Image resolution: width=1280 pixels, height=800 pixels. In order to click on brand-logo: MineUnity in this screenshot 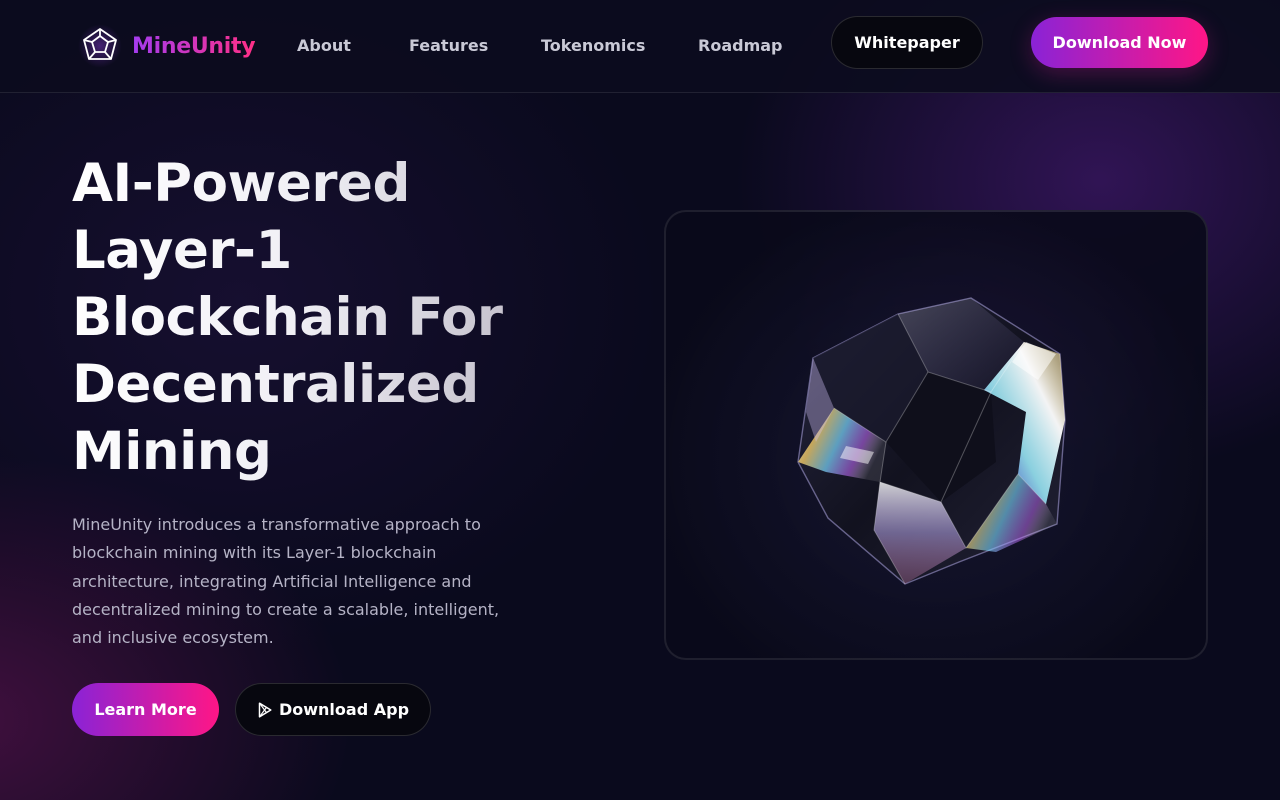, I will do `click(167, 46)`.